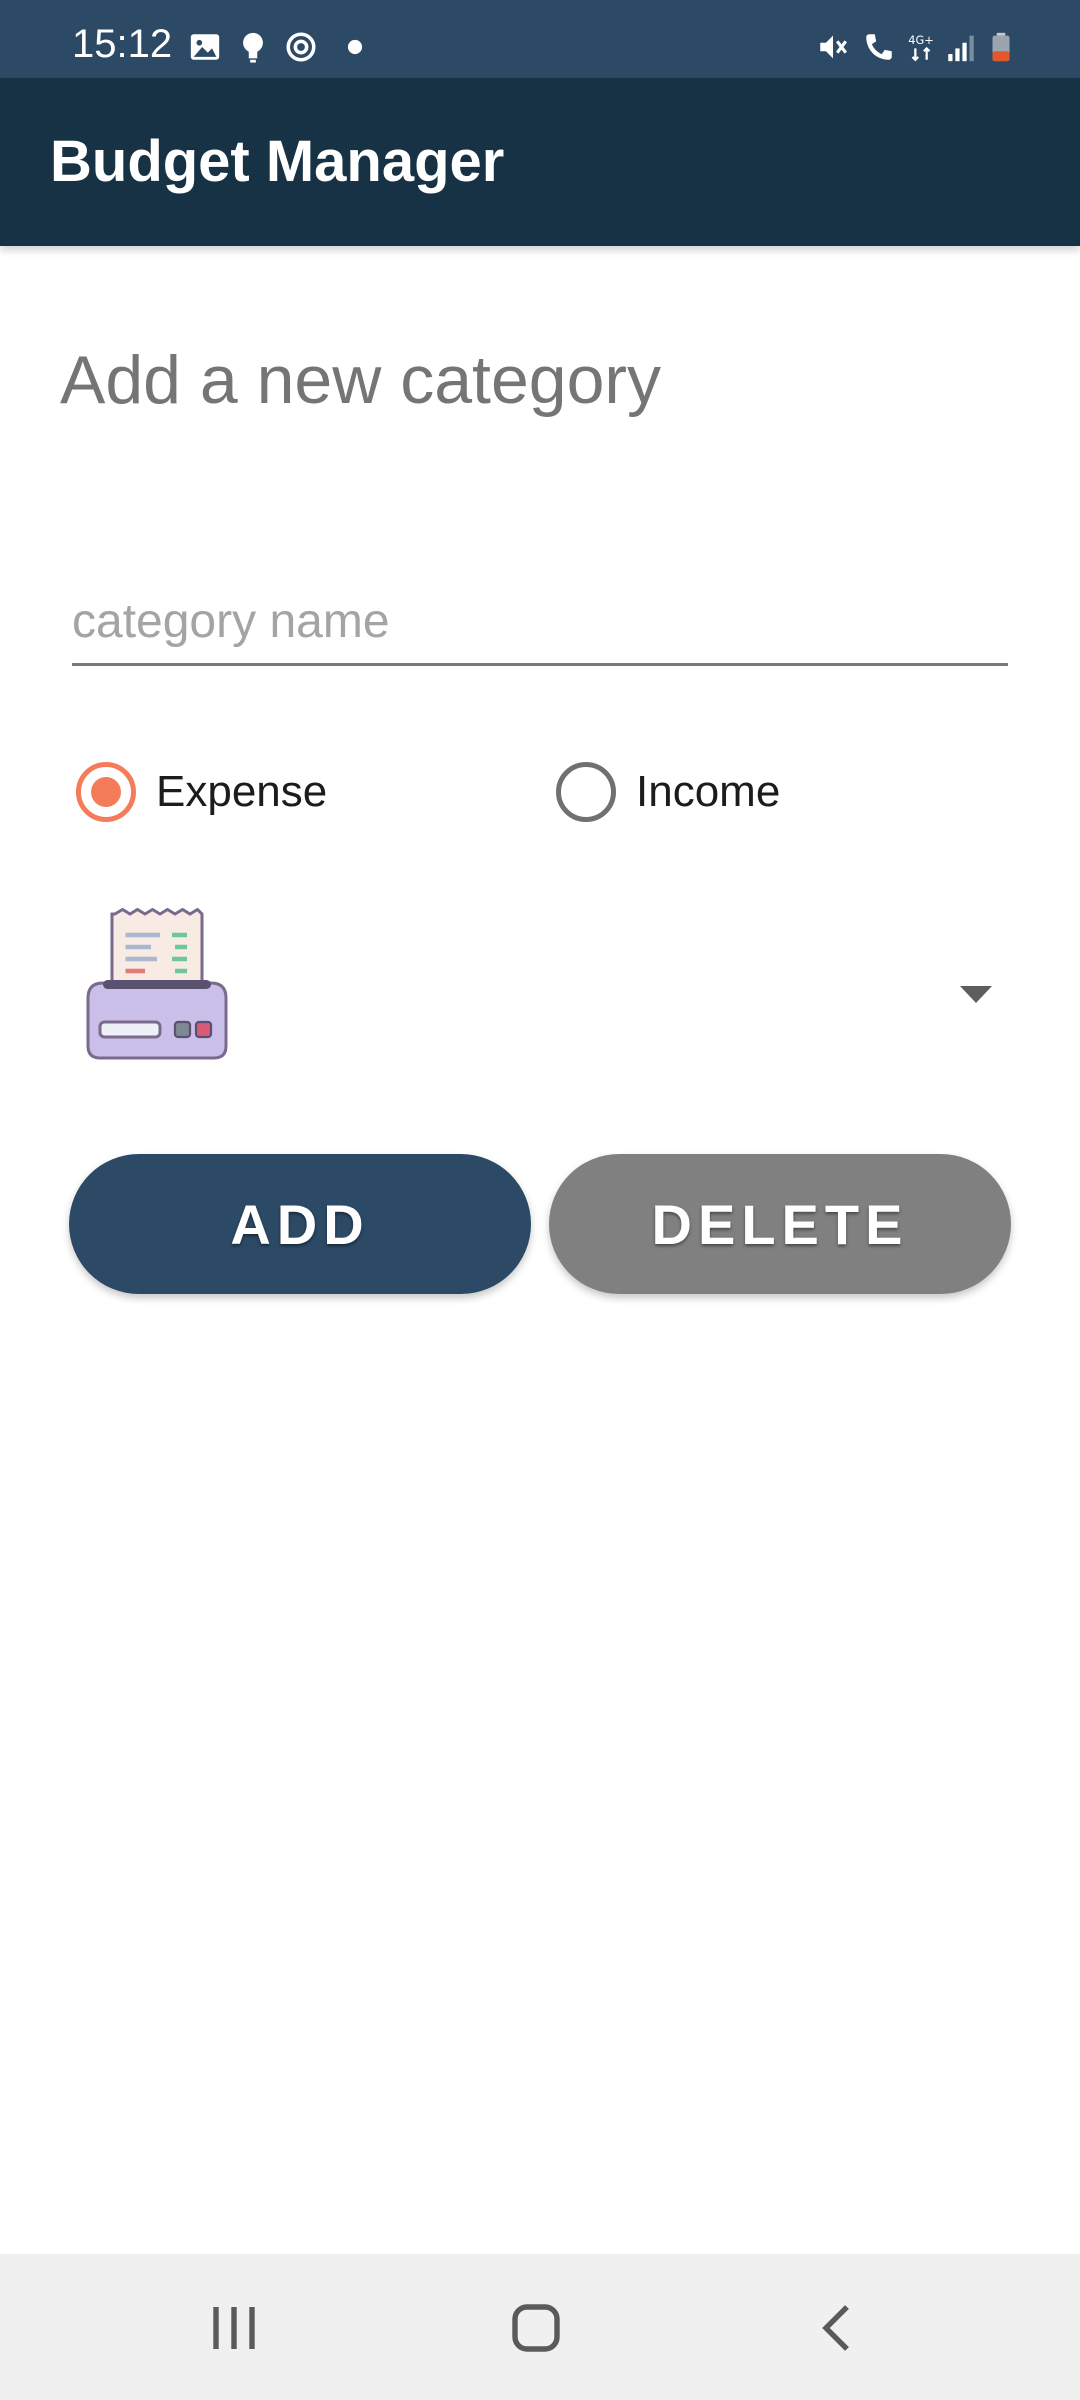  Describe the element at coordinates (242, 791) in the screenshot. I see `expense-radio-label: Expense` at that location.